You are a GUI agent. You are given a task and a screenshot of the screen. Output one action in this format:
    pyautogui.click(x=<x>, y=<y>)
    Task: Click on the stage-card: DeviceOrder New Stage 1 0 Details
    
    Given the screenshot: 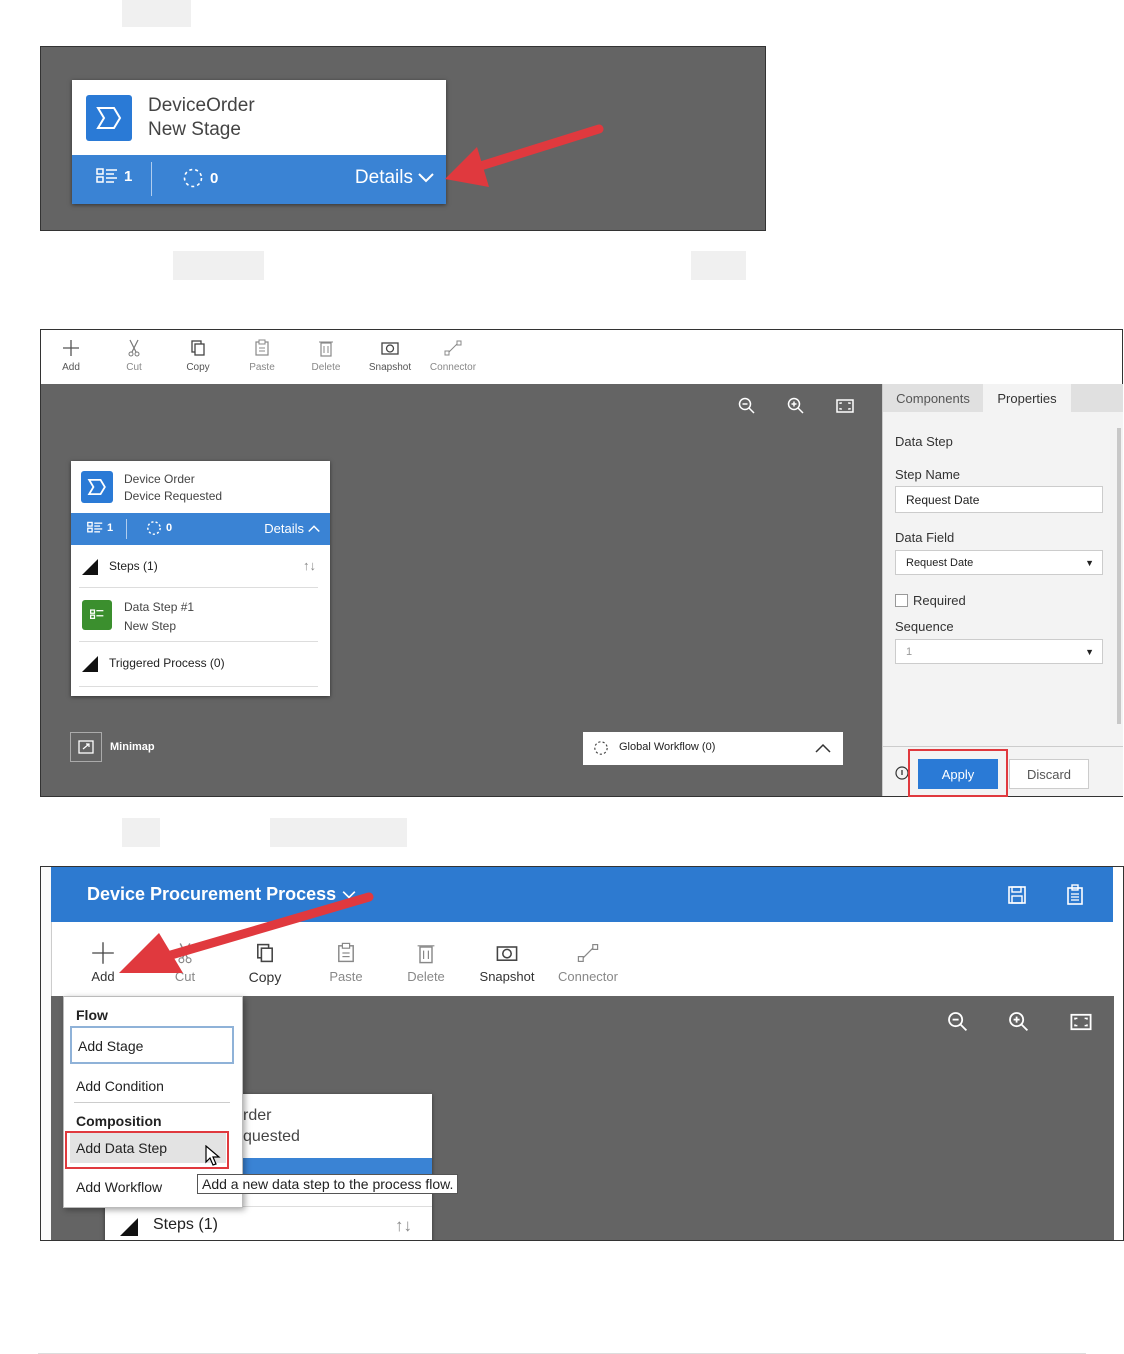 What is the action you would take?
    pyautogui.click(x=259, y=142)
    